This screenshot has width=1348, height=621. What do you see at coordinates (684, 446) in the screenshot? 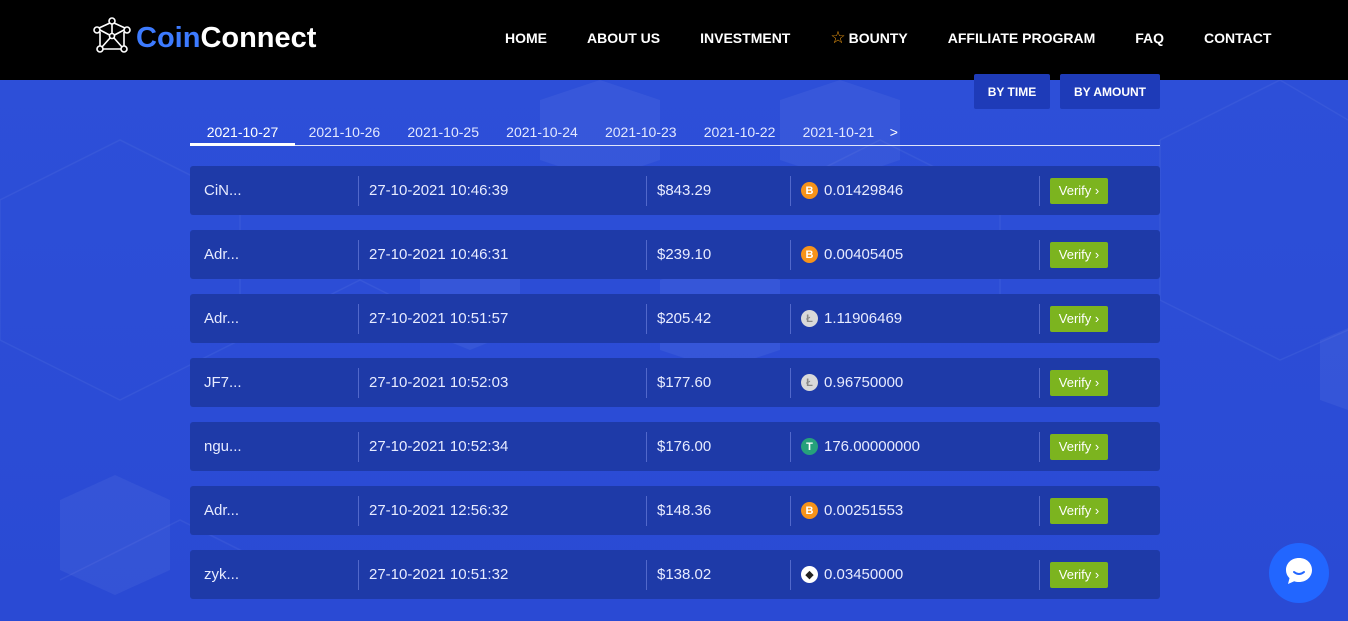
I see `row-amount: $176.00` at bounding box center [684, 446].